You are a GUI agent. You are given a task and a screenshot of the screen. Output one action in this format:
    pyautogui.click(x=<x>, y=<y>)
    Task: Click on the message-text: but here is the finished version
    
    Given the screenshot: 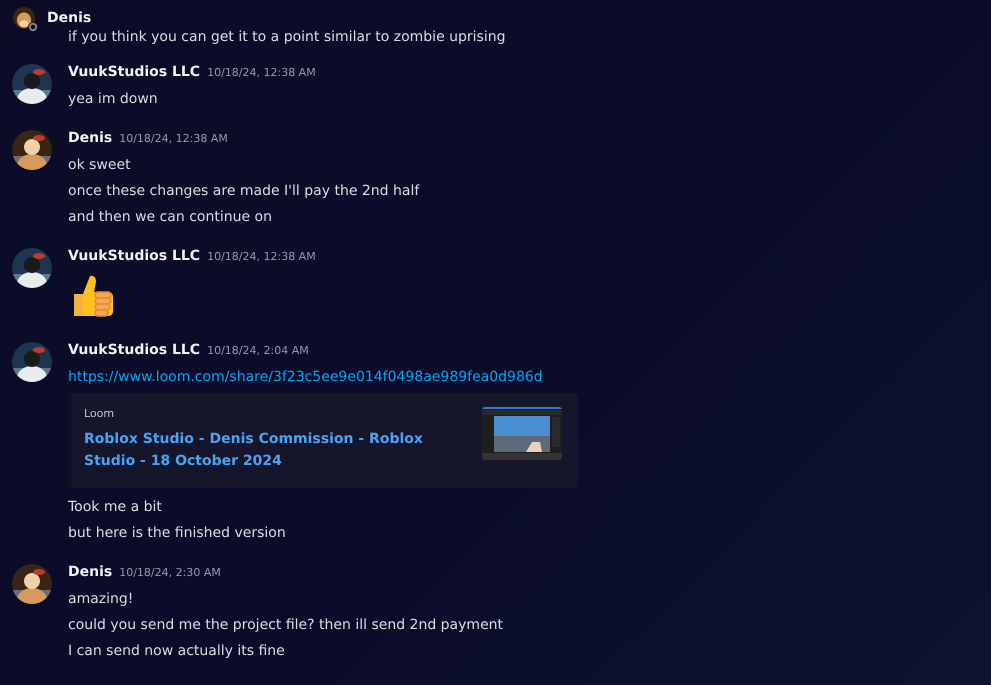 What is the action you would take?
    pyautogui.click(x=177, y=533)
    